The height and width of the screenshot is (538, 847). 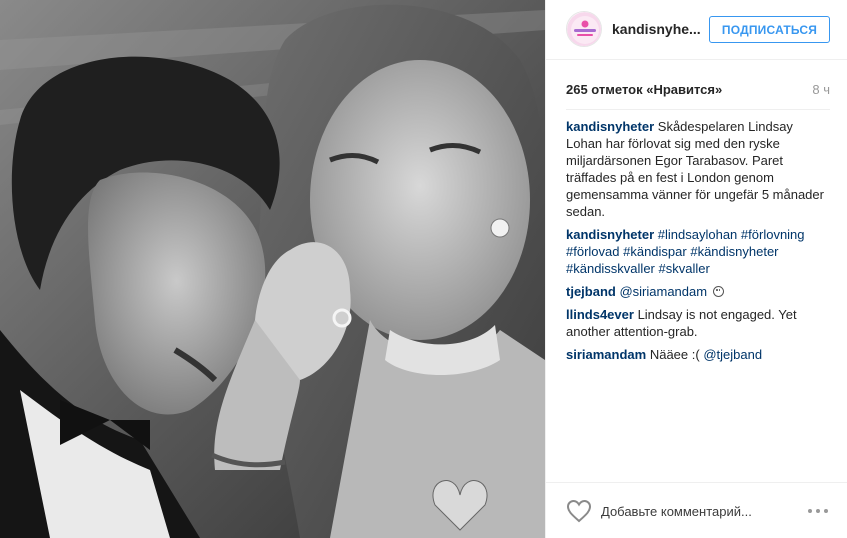 I want to click on more-options-button, so click(x=818, y=512).